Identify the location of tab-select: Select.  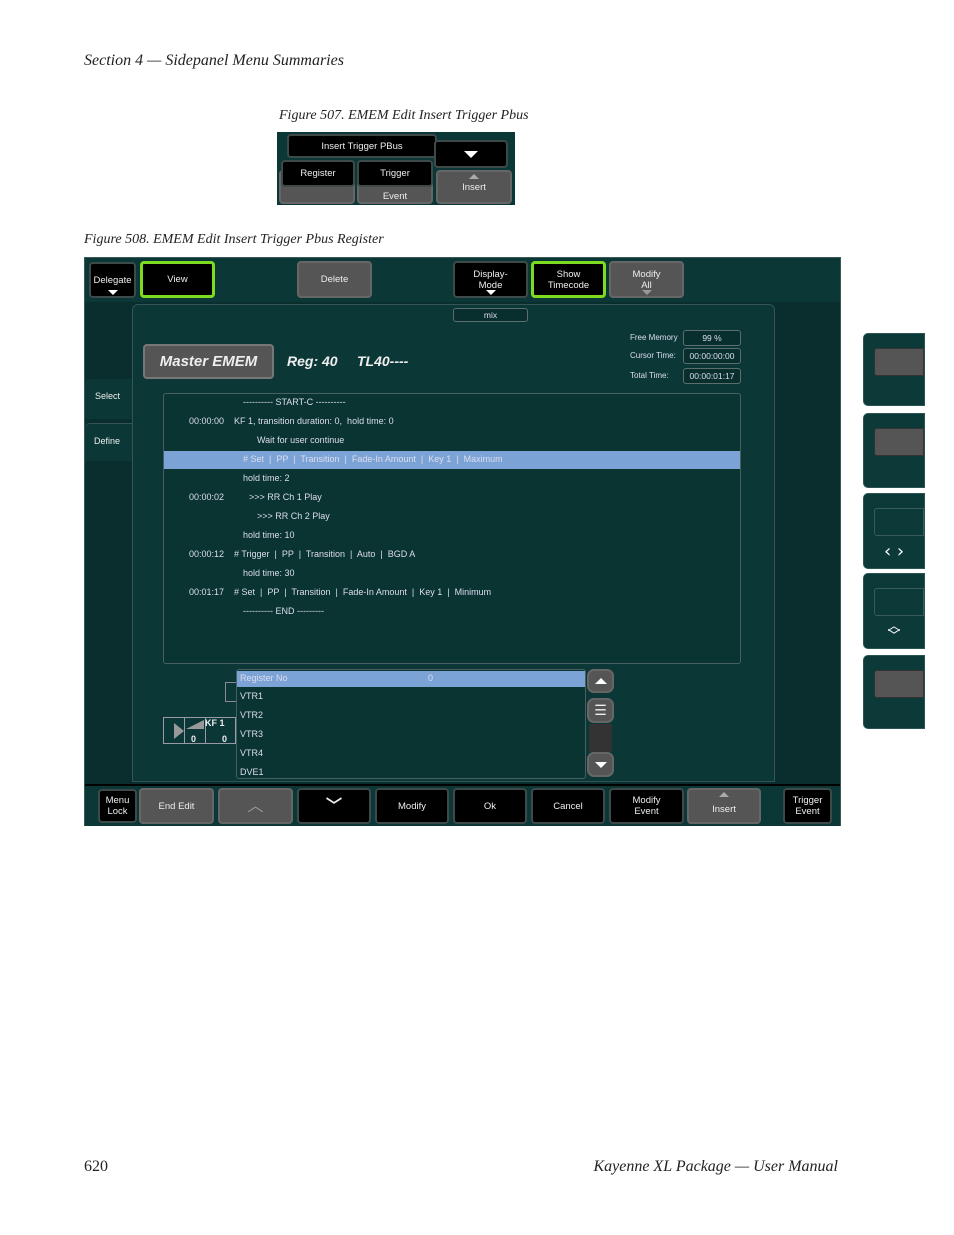
(108, 399).